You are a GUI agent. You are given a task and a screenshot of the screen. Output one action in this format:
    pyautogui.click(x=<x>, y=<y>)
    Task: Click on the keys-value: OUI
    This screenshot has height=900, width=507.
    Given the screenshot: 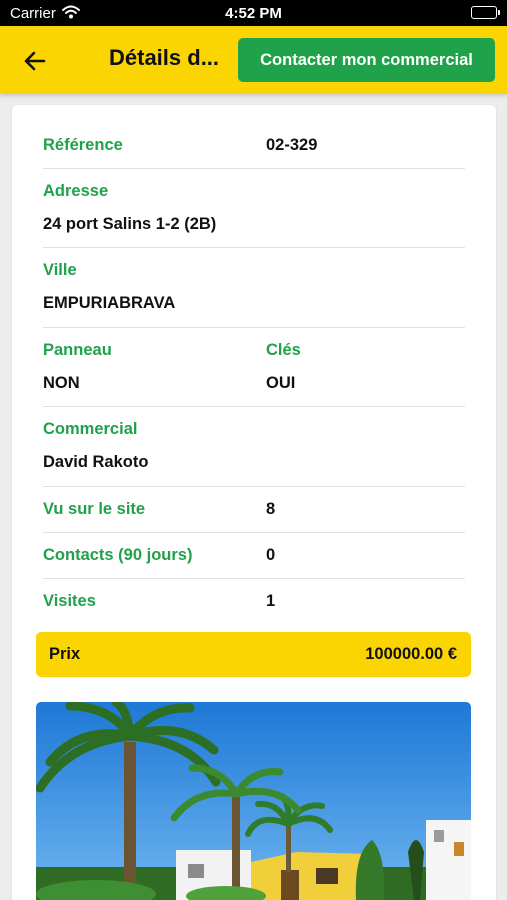 What is the action you would take?
    pyautogui.click(x=281, y=383)
    